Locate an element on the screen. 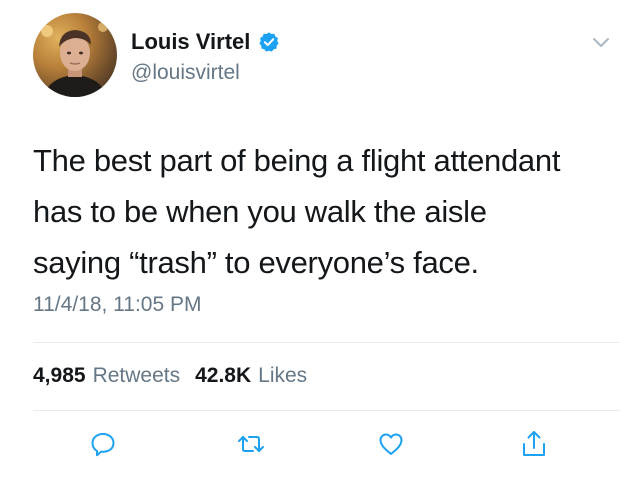 This screenshot has height=477, width=640. avatar is located at coordinates (75, 55).